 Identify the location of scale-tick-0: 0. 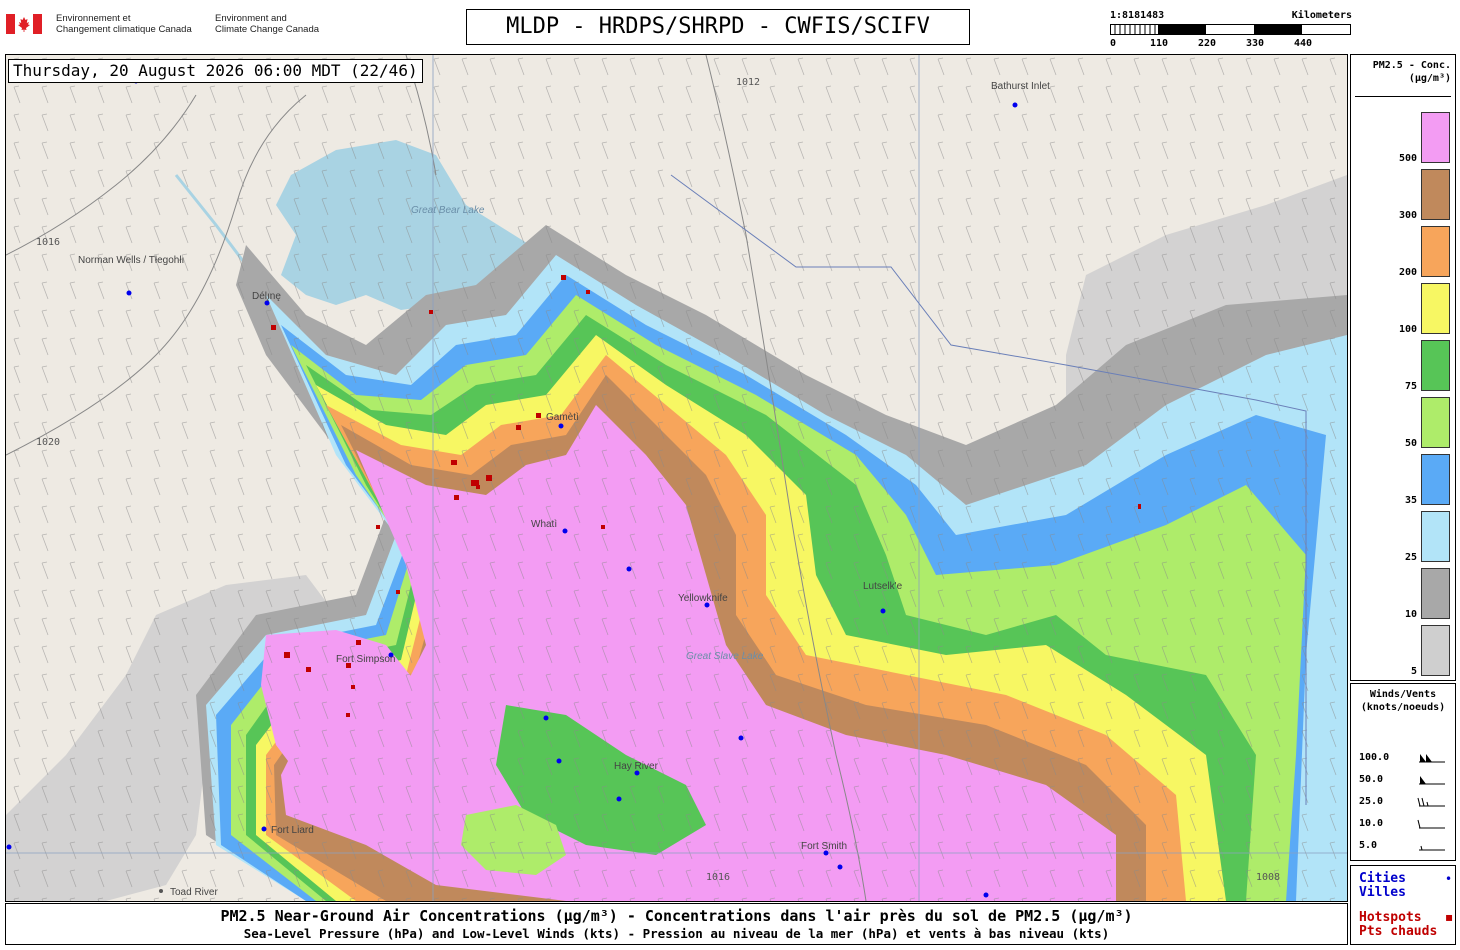
(1113, 43).